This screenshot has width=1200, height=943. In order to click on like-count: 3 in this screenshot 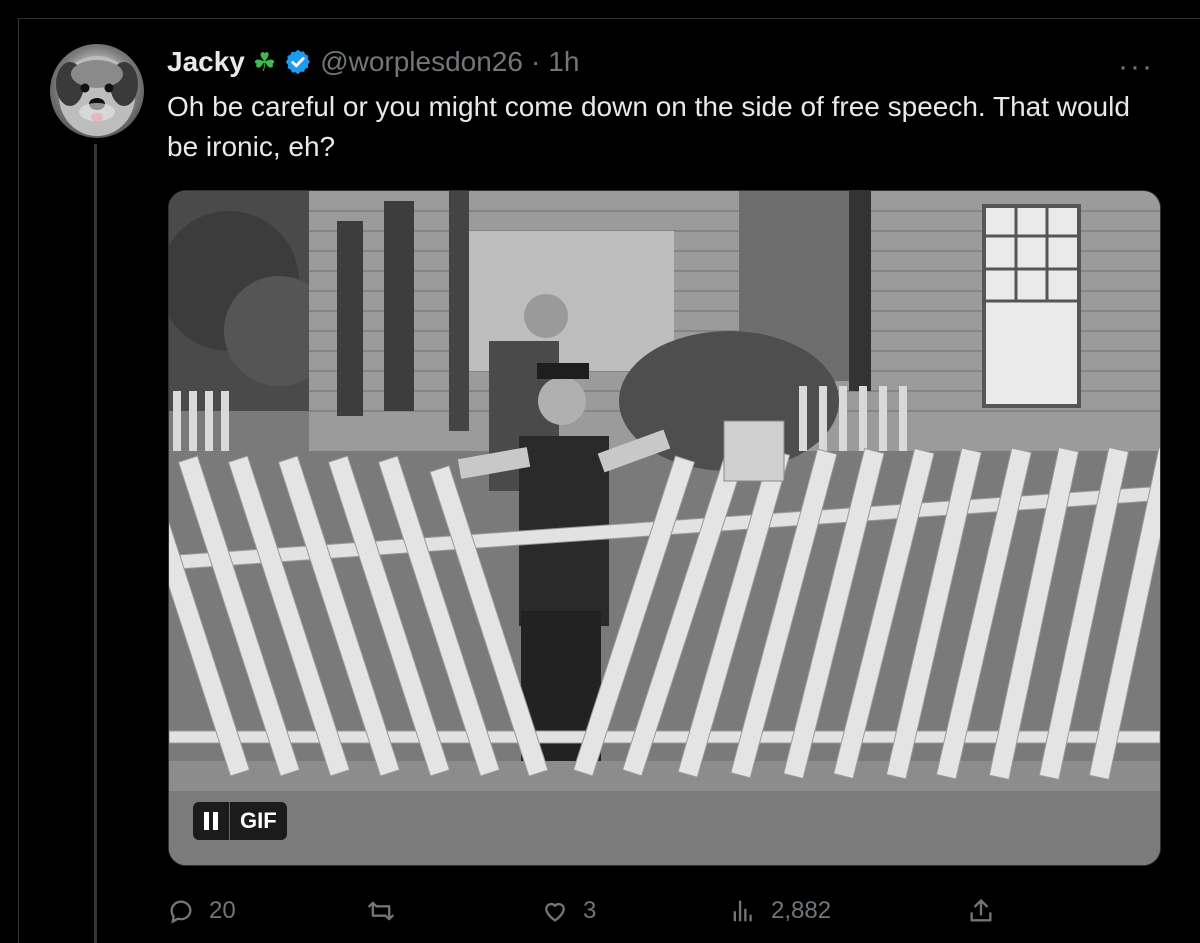, I will do `click(590, 910)`.